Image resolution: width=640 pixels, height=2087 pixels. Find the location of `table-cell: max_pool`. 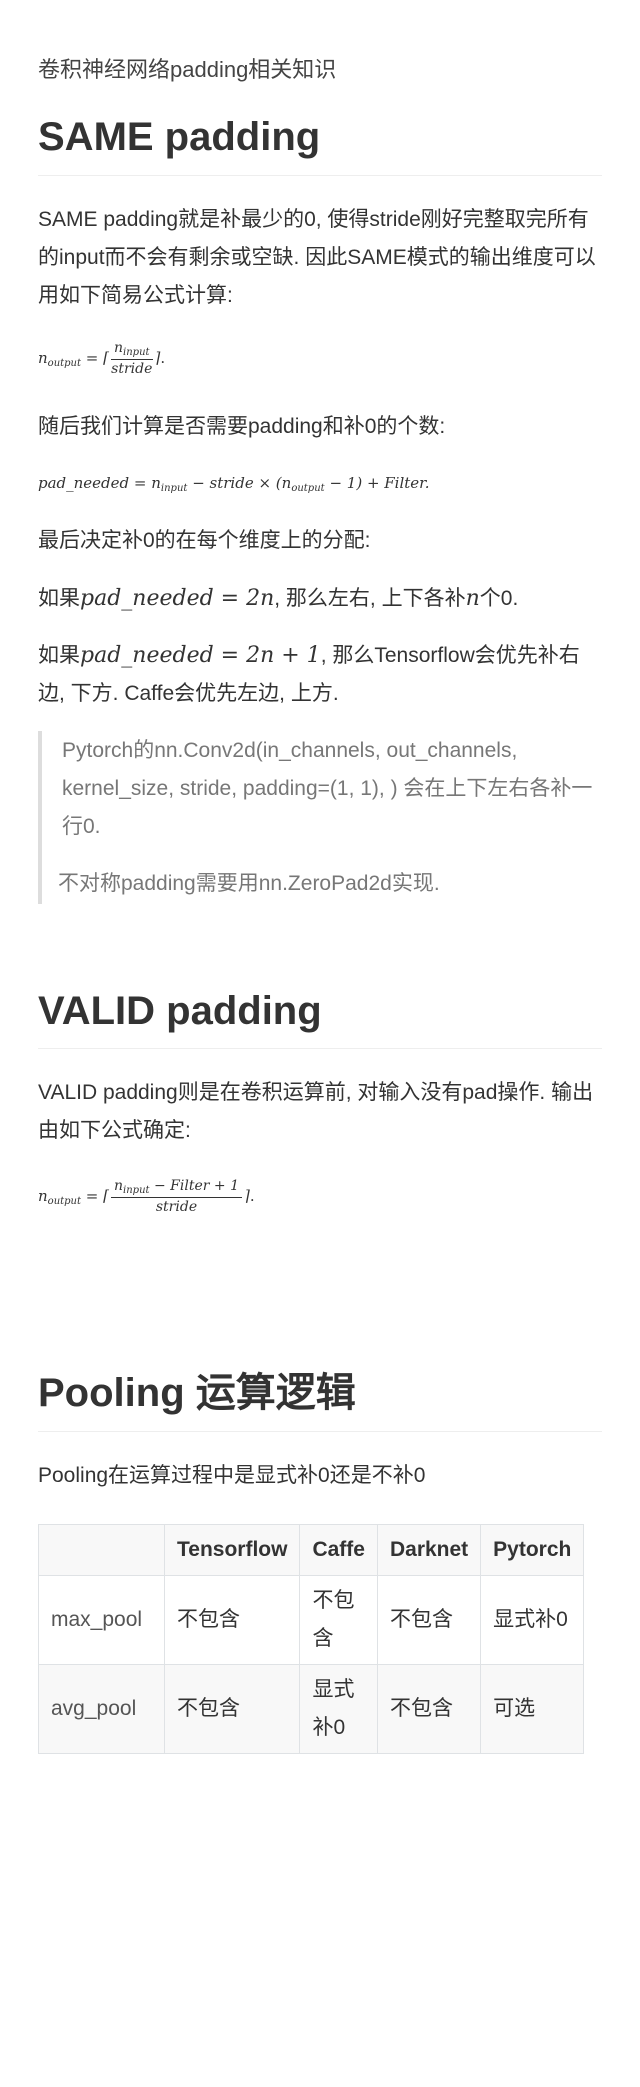

table-cell: max_pool is located at coordinates (101, 1620).